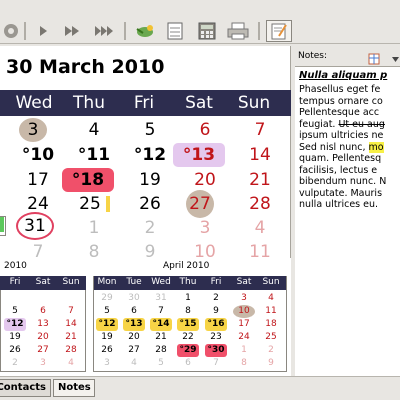 Image resolution: width=400 pixels, height=400 pixels. Describe the element at coordinates (134, 324) in the screenshot. I see `mini-day-cell: °13` at that location.